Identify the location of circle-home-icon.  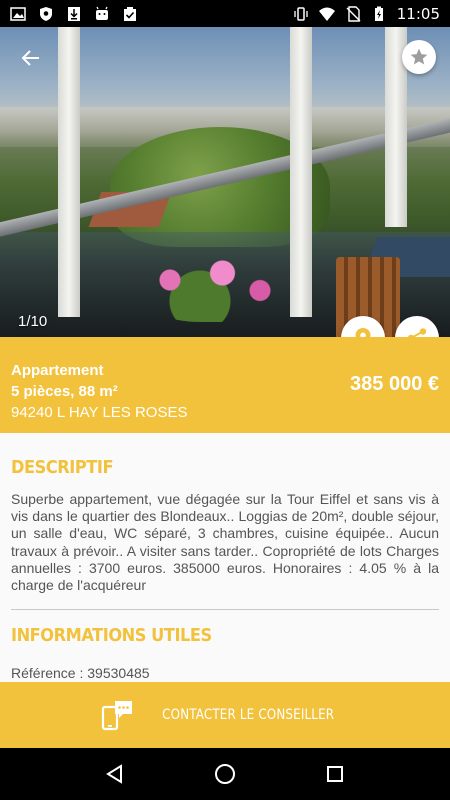
(225, 774).